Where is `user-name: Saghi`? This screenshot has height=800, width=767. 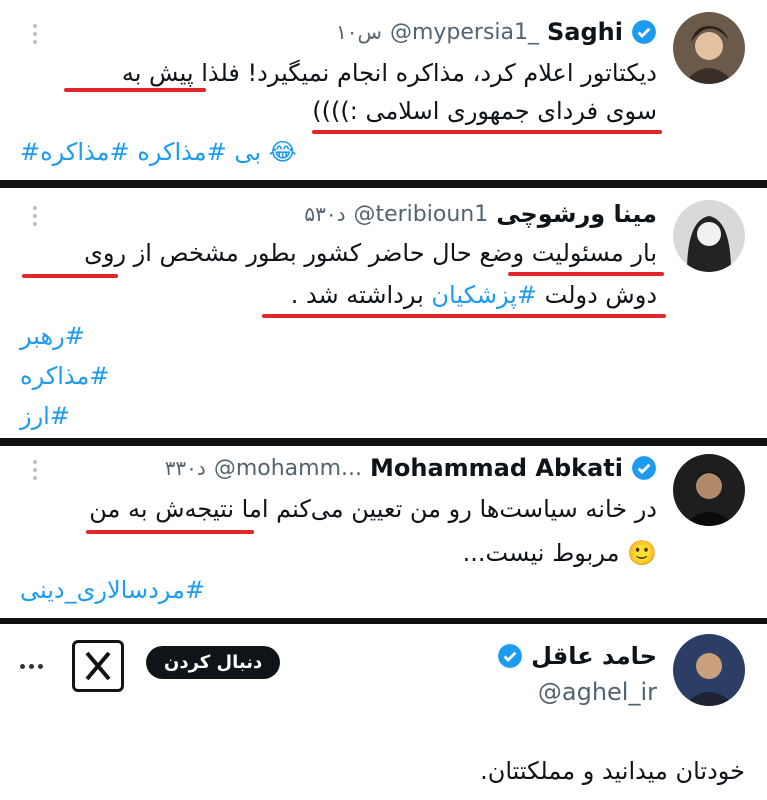
user-name: Saghi is located at coordinates (585, 32).